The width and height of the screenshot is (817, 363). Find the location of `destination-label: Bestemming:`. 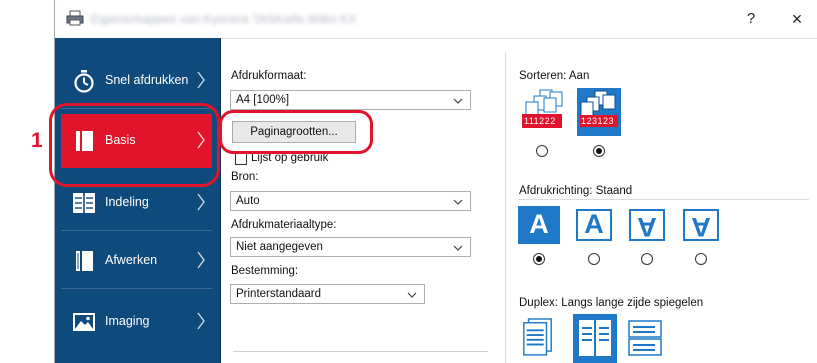

destination-label: Bestemming: is located at coordinates (265, 271).